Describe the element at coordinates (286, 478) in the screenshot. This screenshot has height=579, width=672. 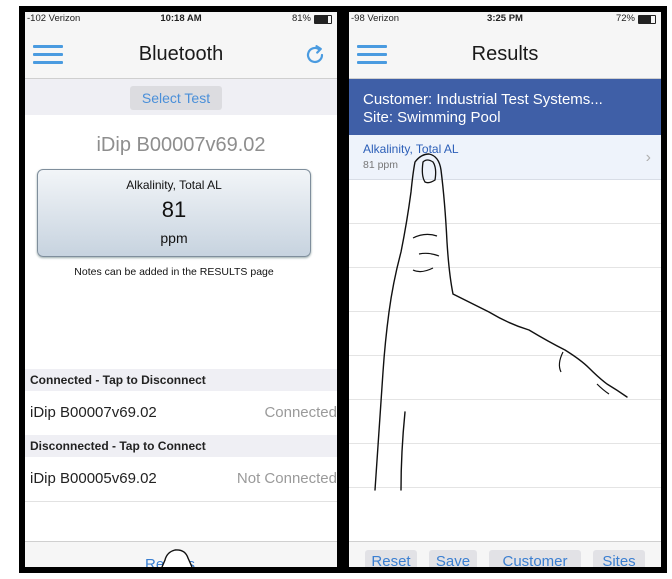
I see `device-state: Not Connected` at that location.